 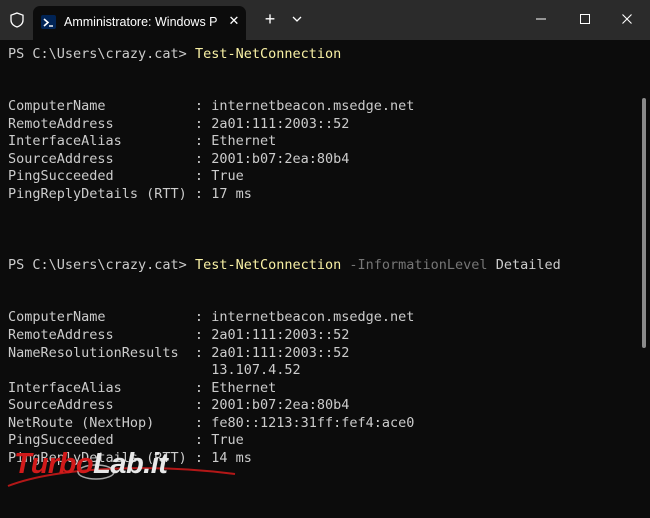 I want to click on title-bar: Amministratore: Windows PowerShell ✕ +, so click(x=325, y=20).